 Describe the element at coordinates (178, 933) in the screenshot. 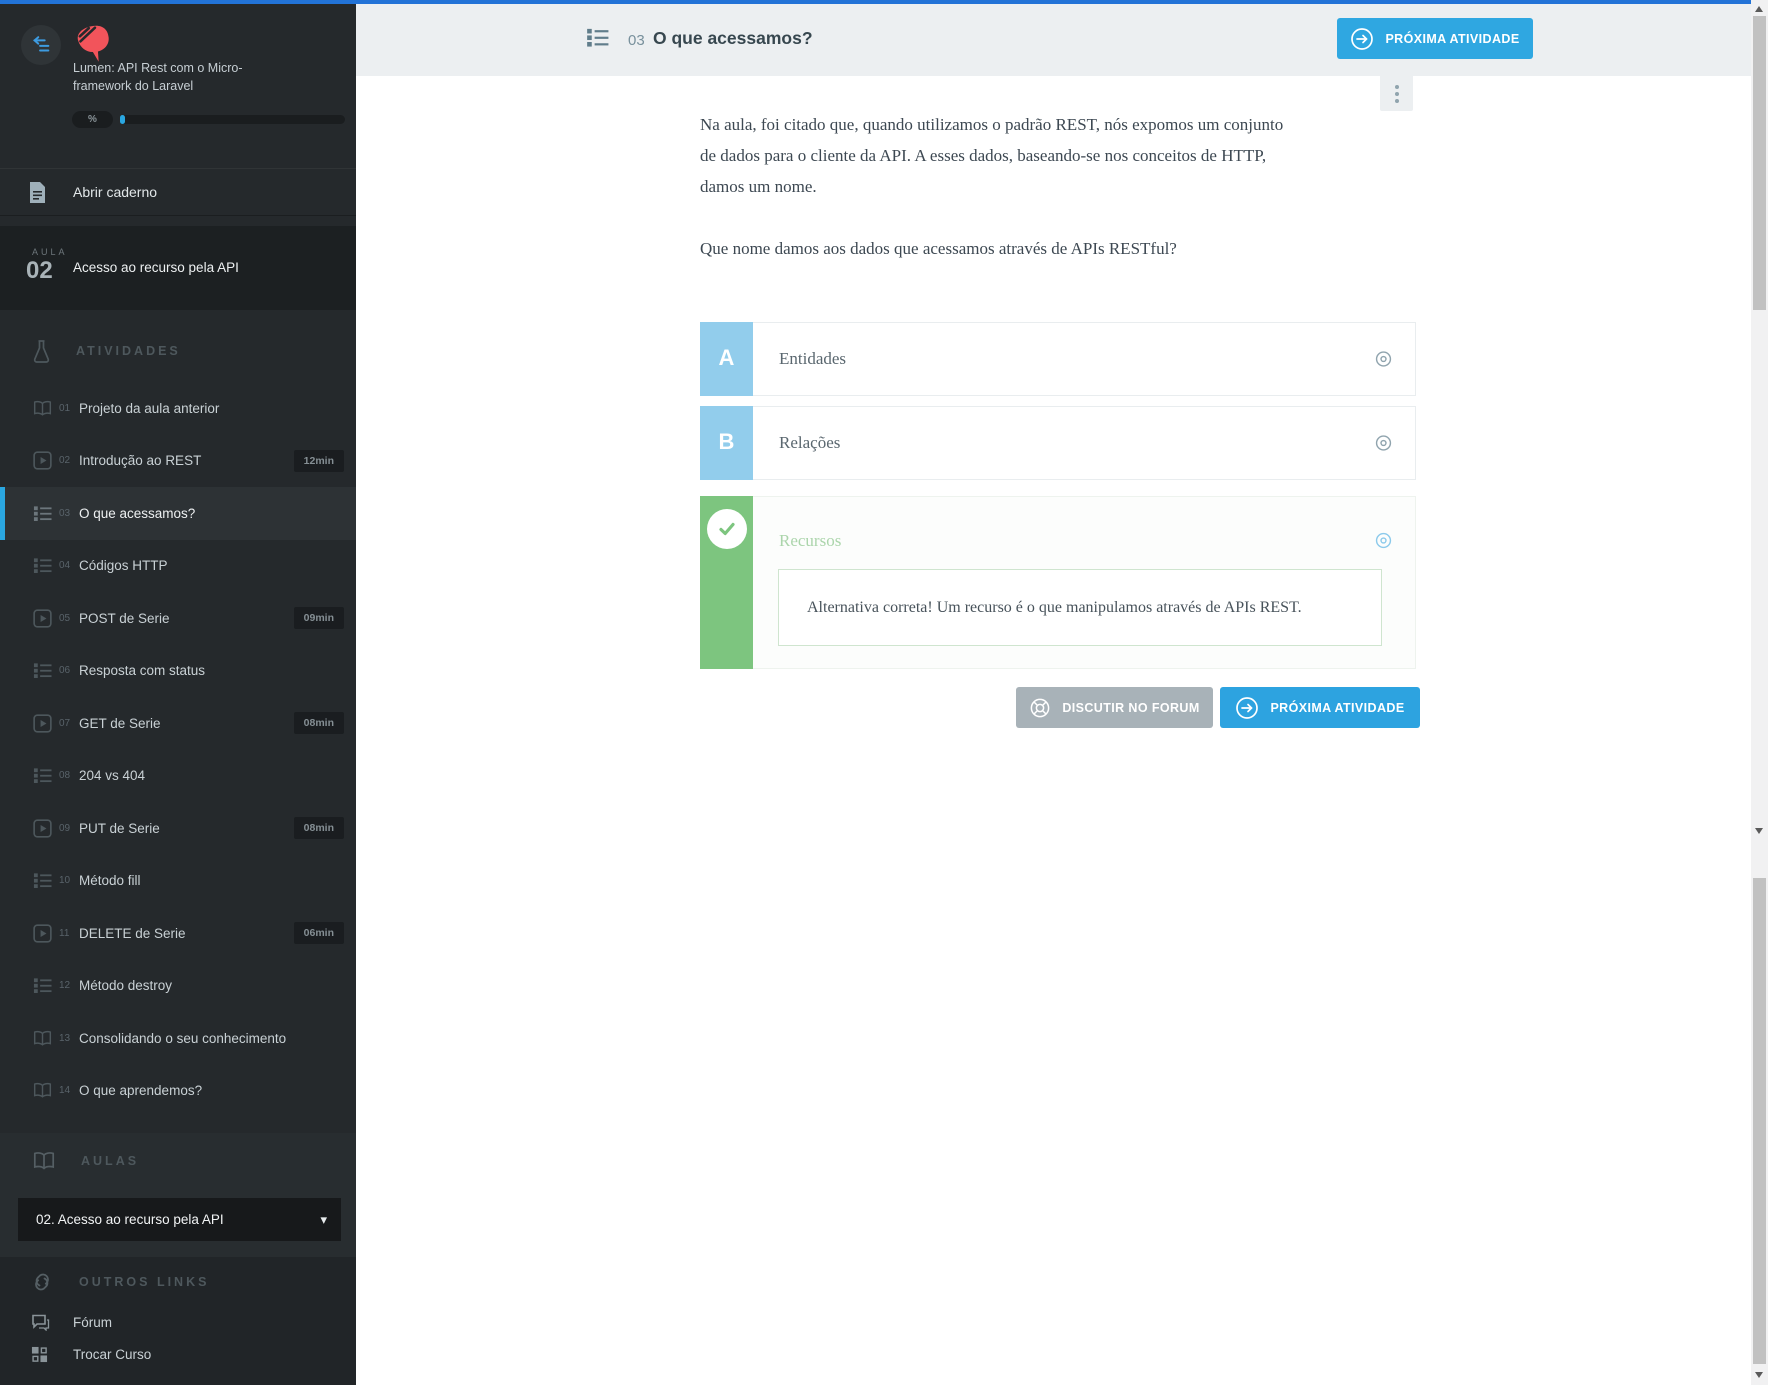

I see `activity-item-11: 11 DELETE de Serie 06min` at that location.